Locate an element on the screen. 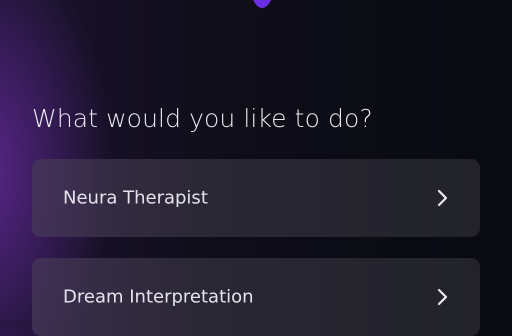 This screenshot has width=512, height=336. option-label: Neura Therapist is located at coordinates (135, 198).